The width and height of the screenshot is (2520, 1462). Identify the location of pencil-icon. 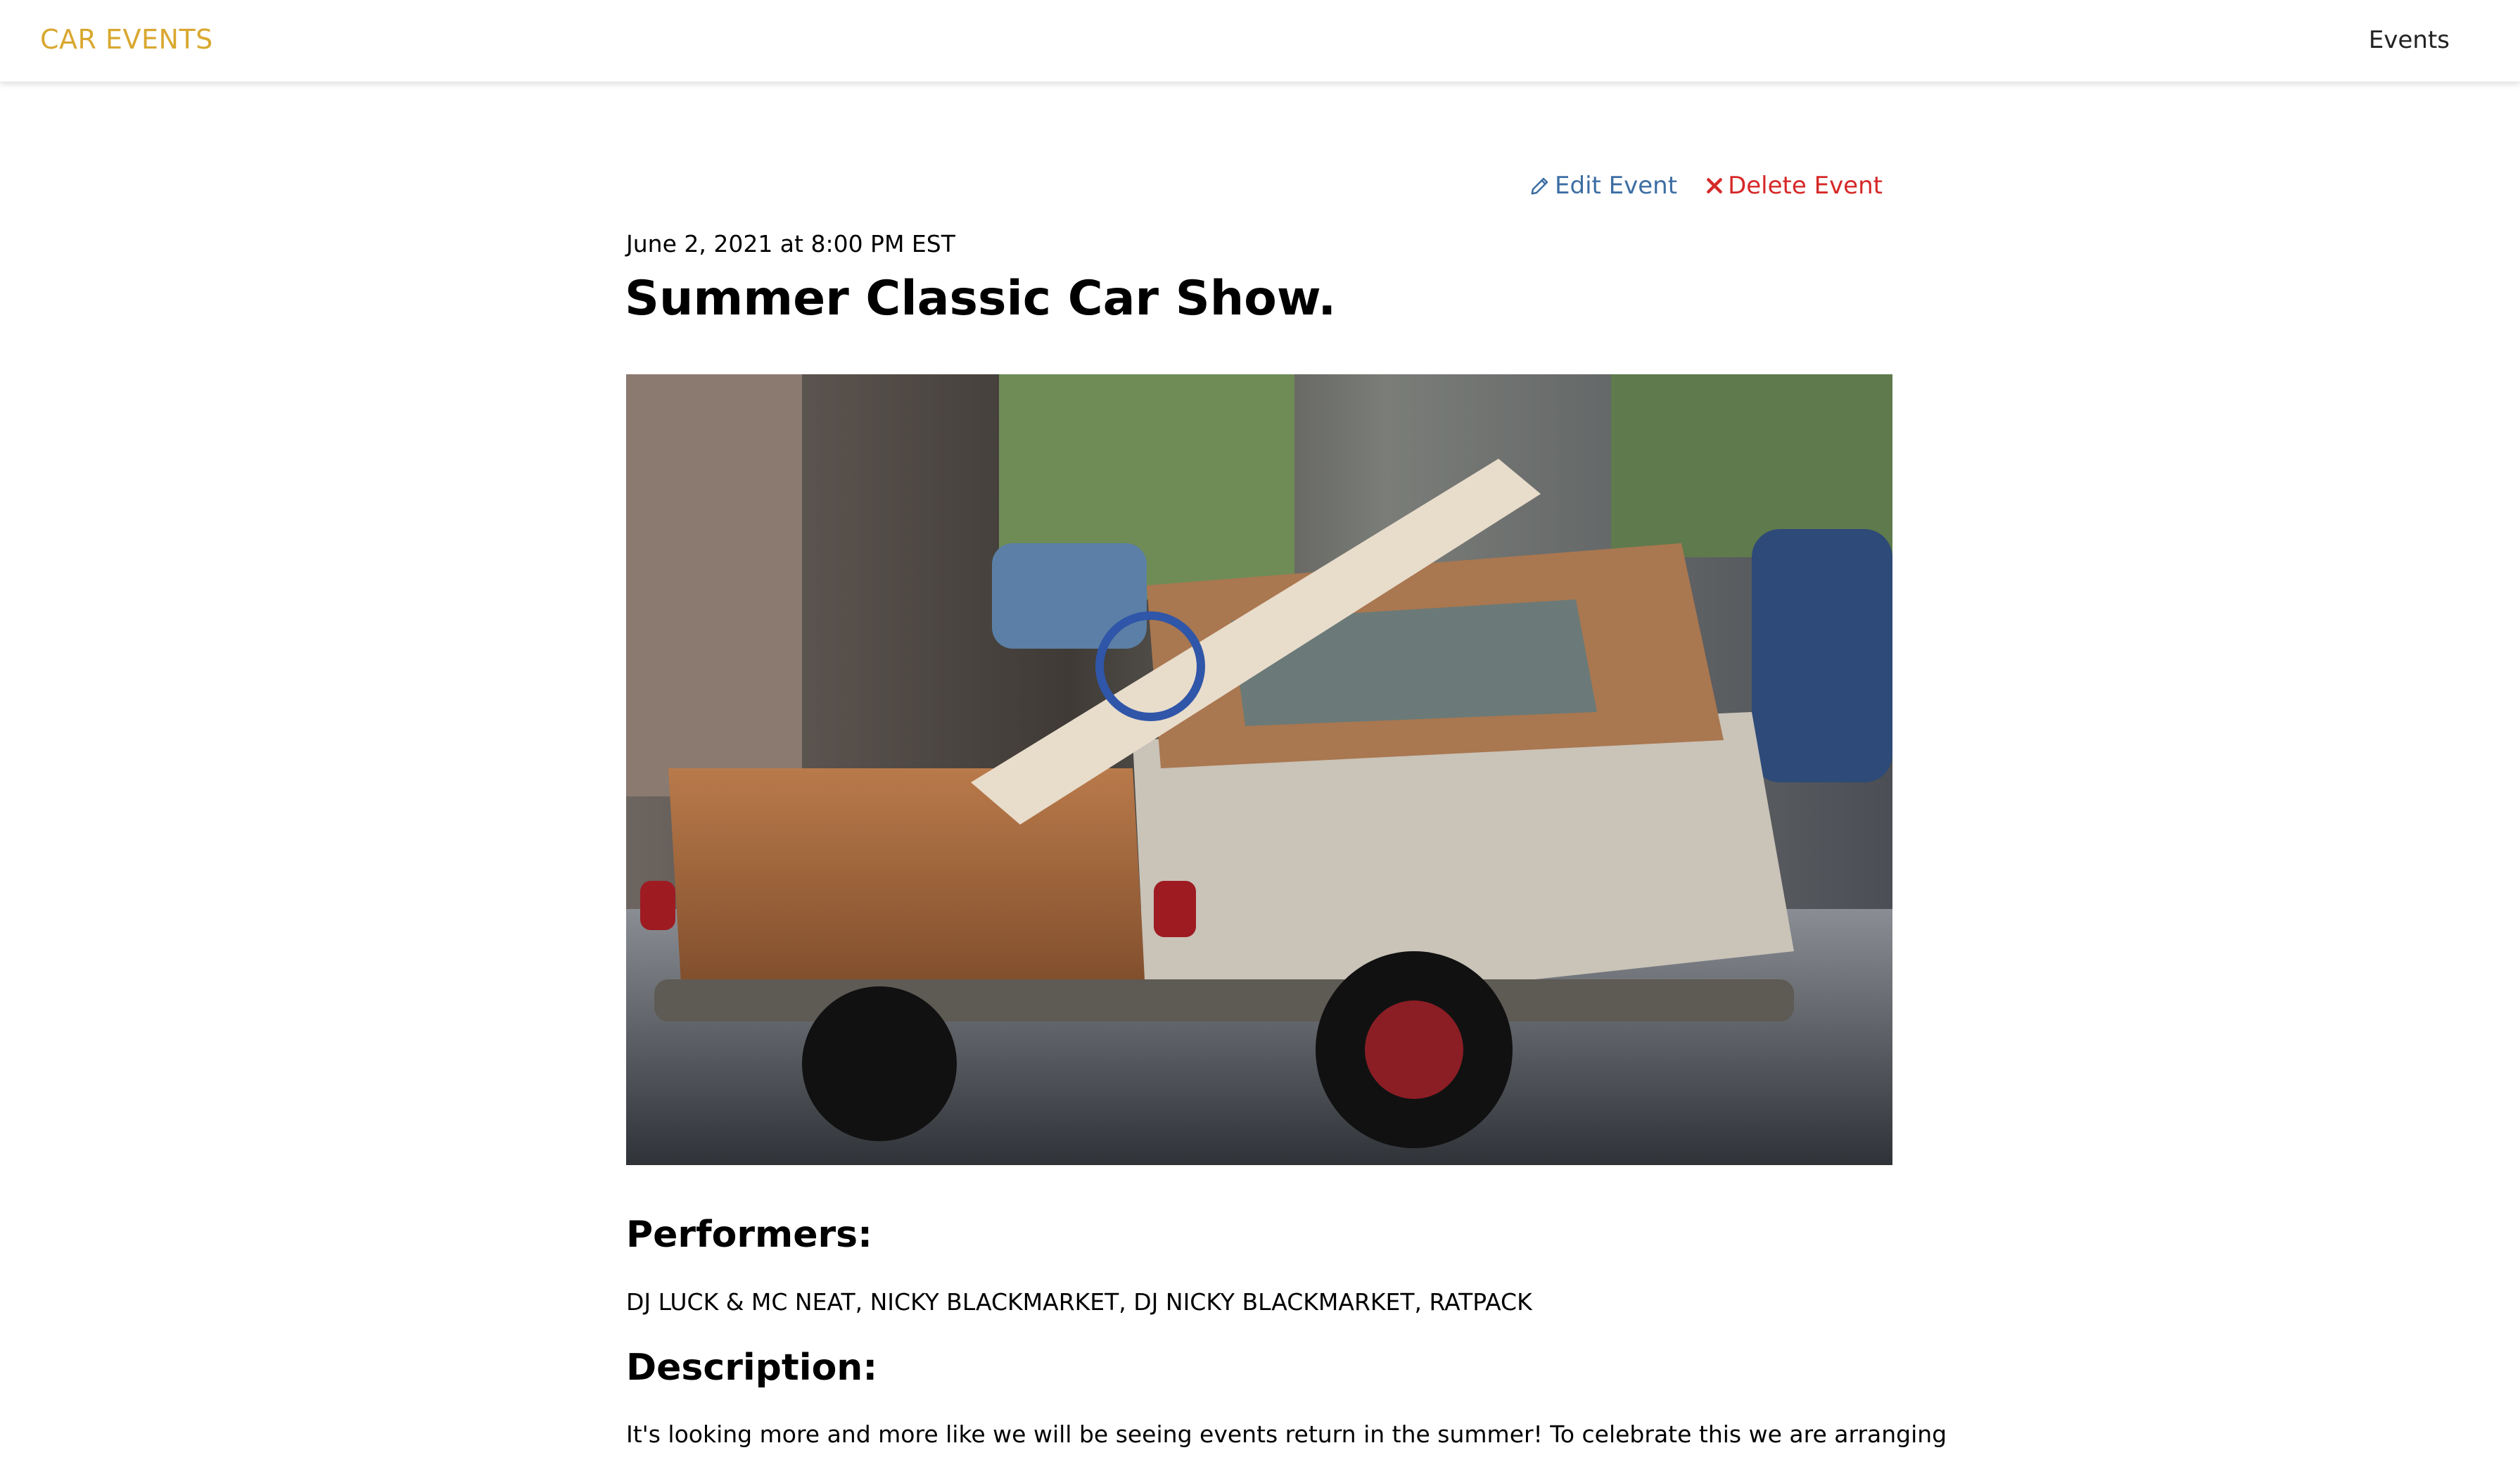
(1539, 186).